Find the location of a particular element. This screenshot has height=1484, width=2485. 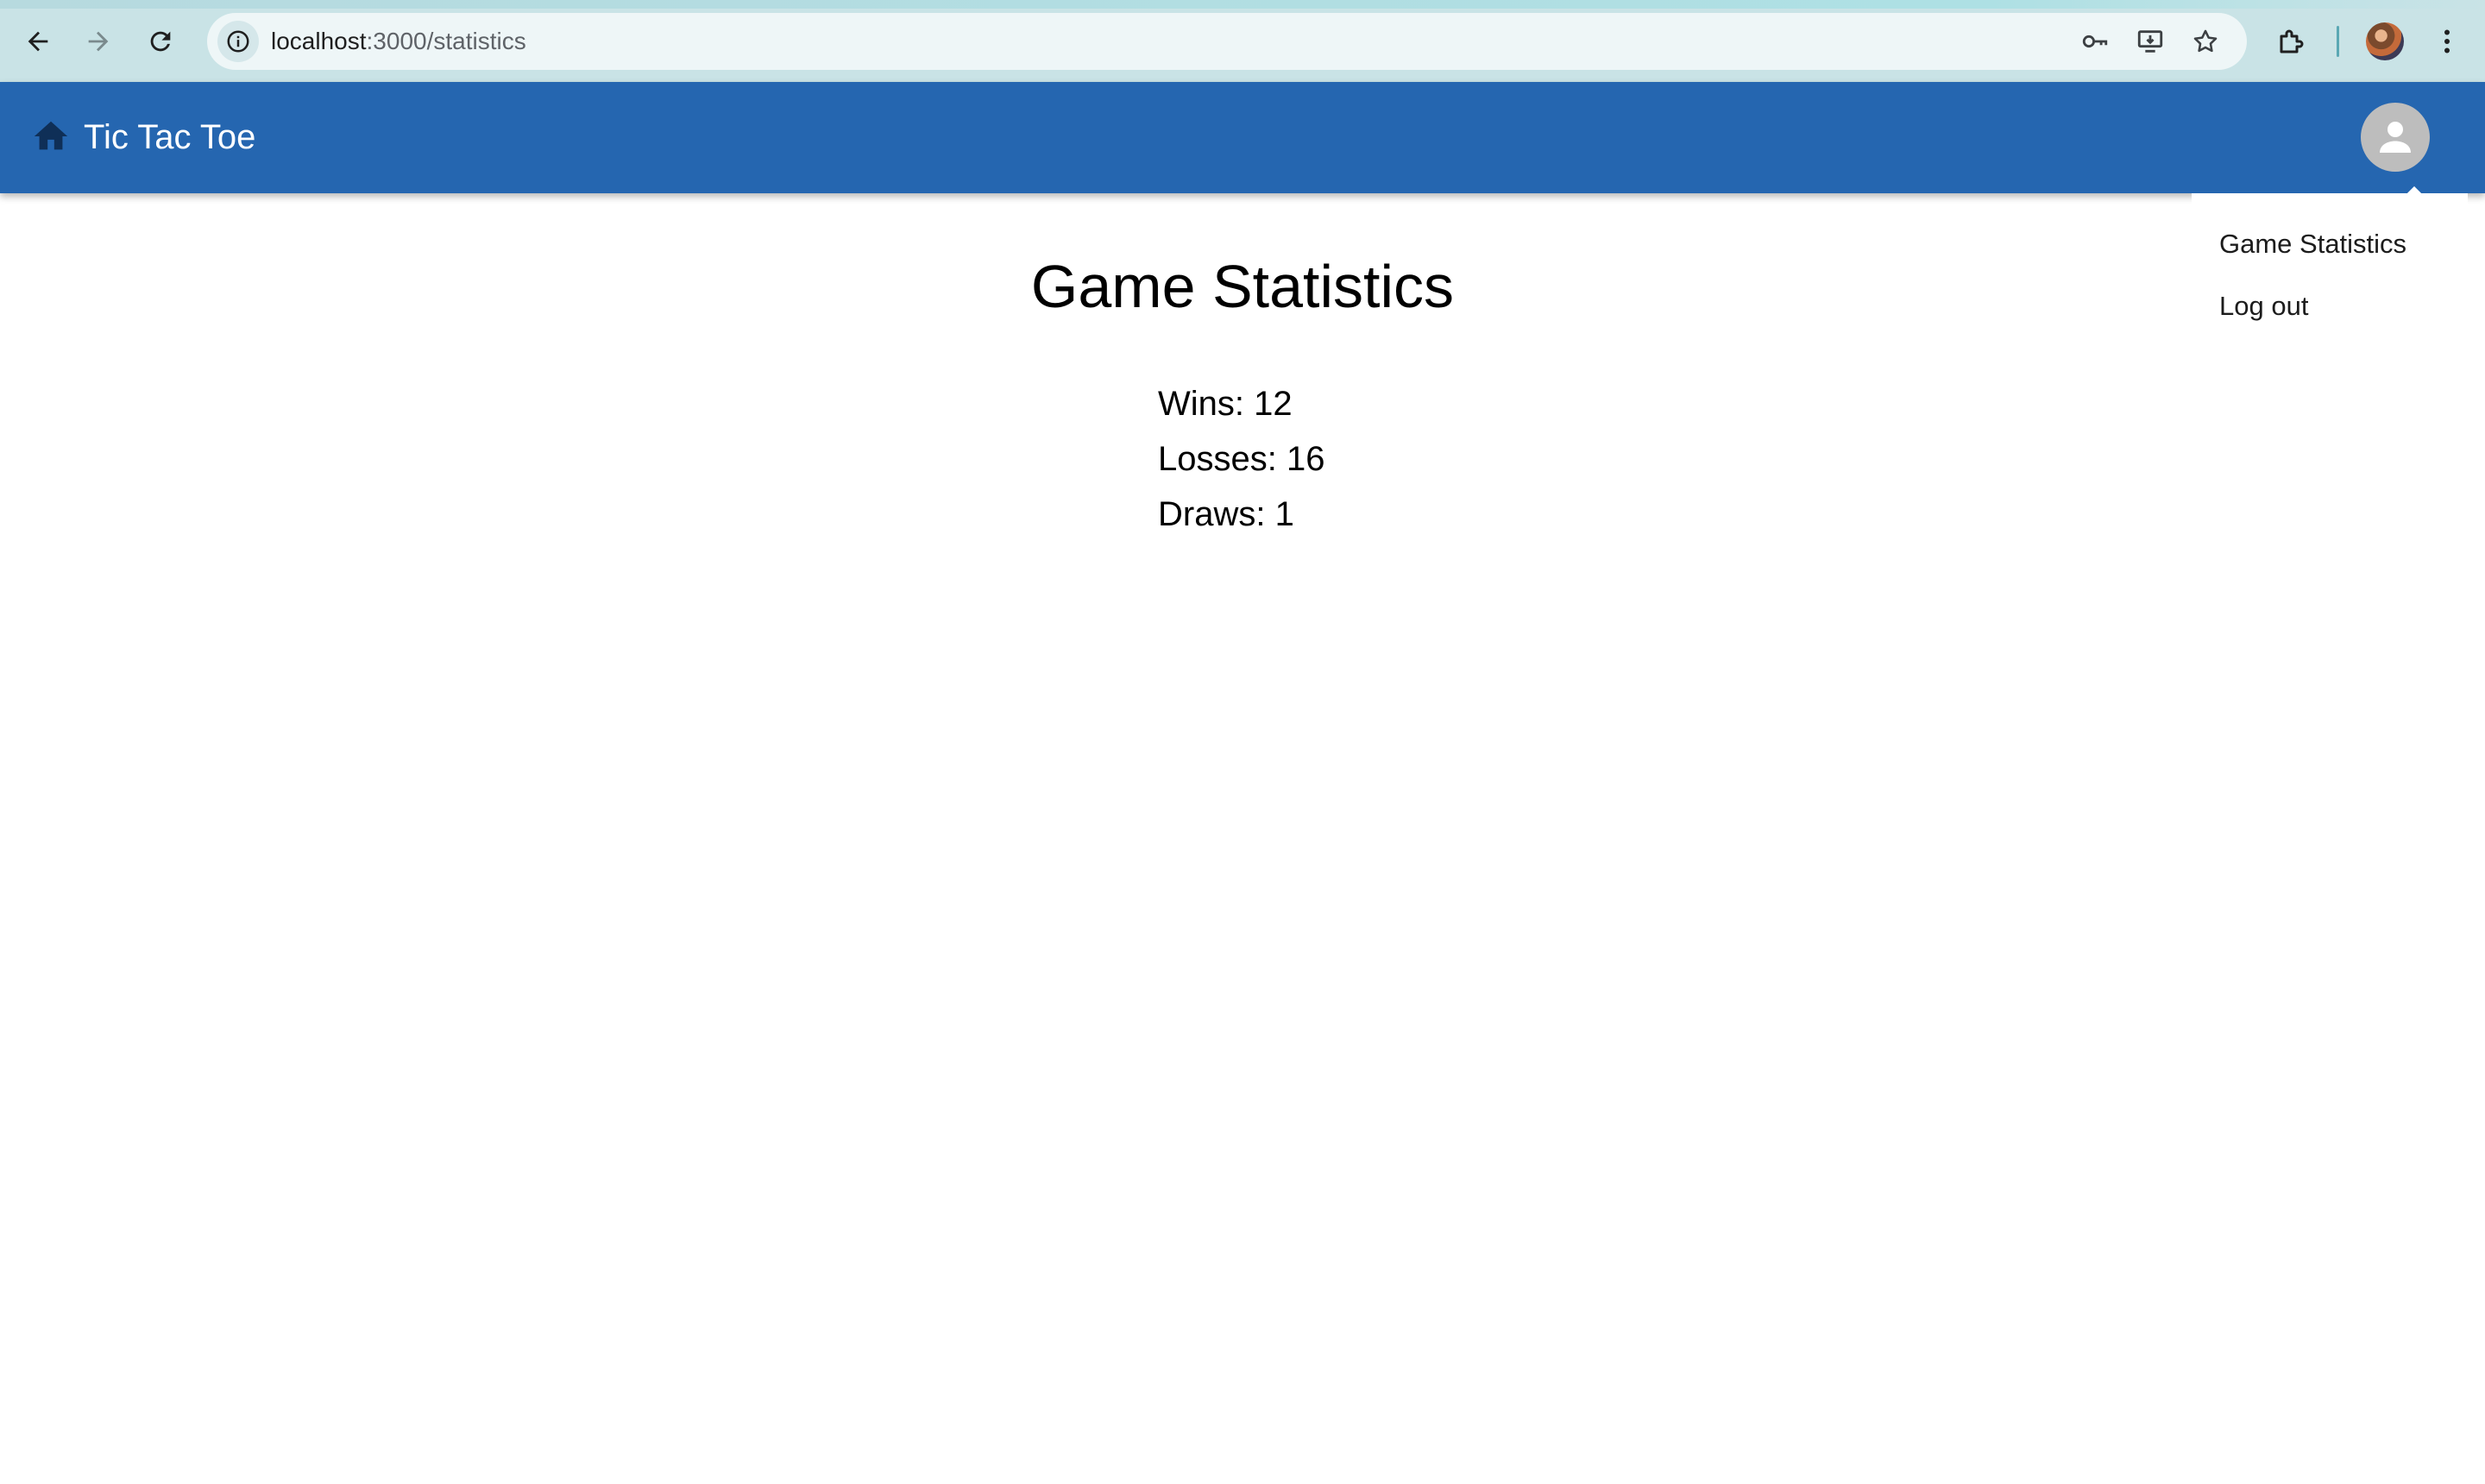

bookmark-button is located at coordinates (2205, 41).